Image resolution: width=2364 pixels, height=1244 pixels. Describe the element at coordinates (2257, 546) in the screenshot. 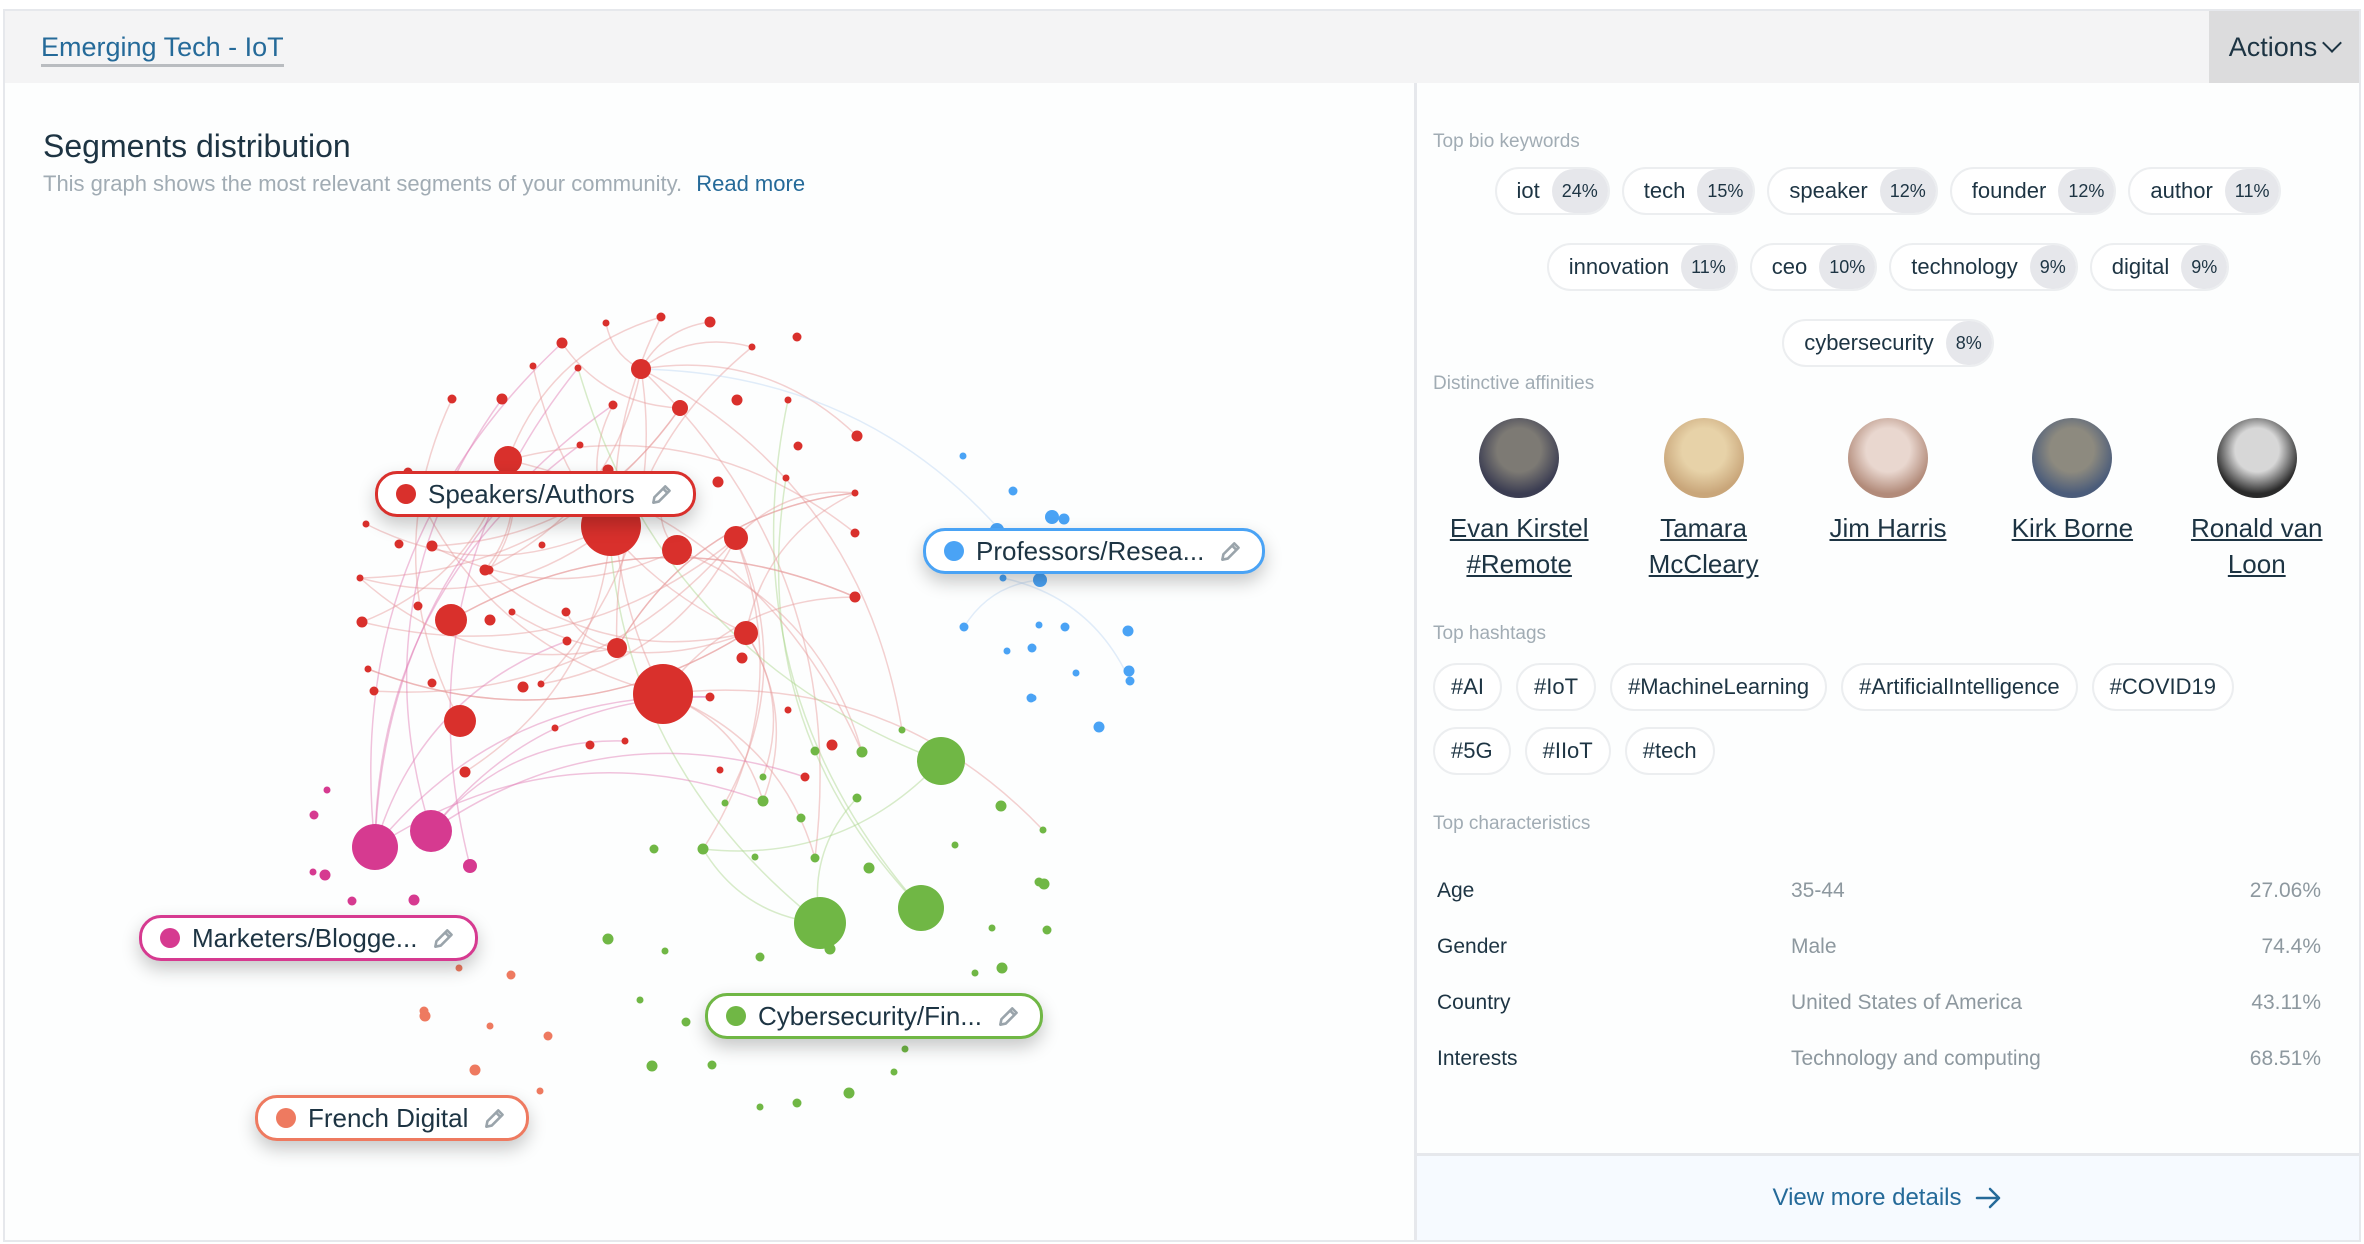

I see `affinity-name-link: Ronald van Loon` at that location.